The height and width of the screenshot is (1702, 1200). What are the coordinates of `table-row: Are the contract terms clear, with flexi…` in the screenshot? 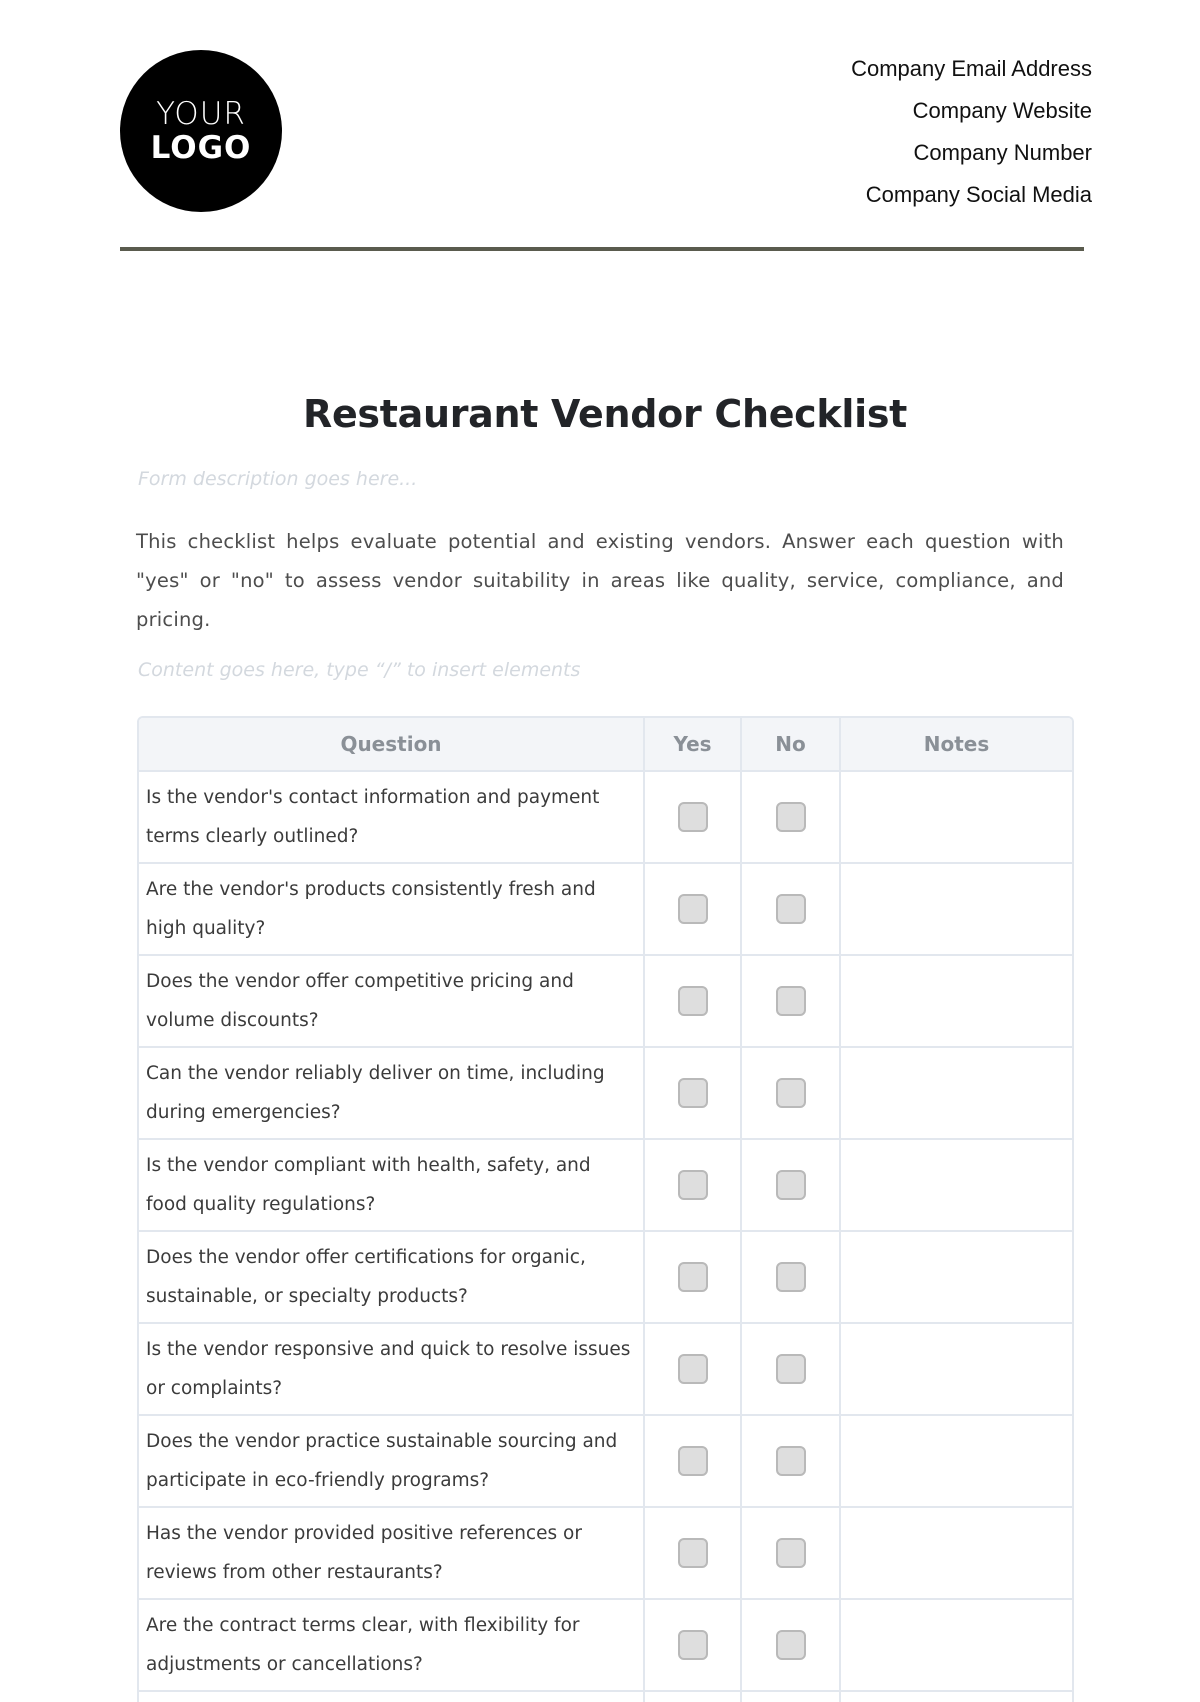 It's located at (605, 1646).